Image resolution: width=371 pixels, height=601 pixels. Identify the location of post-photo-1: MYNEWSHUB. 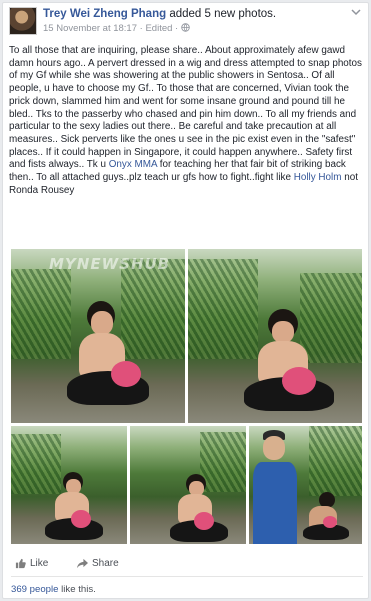
(98, 336).